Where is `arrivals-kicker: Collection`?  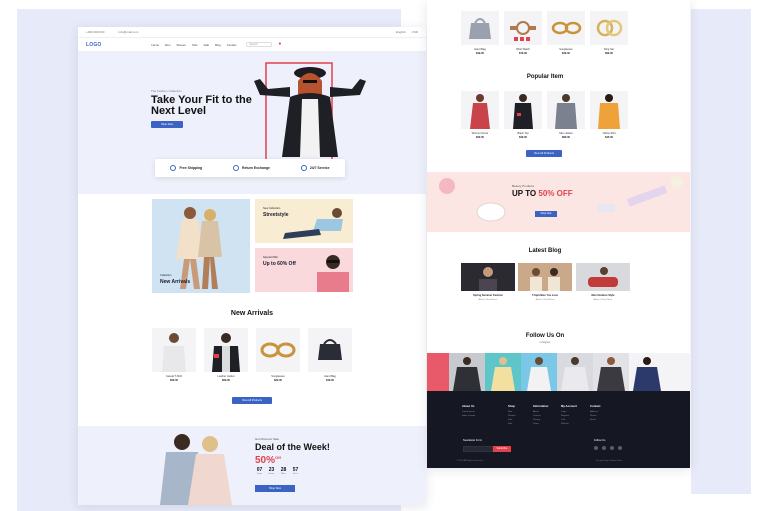
arrivals-kicker: Collection is located at coordinates (166, 275).